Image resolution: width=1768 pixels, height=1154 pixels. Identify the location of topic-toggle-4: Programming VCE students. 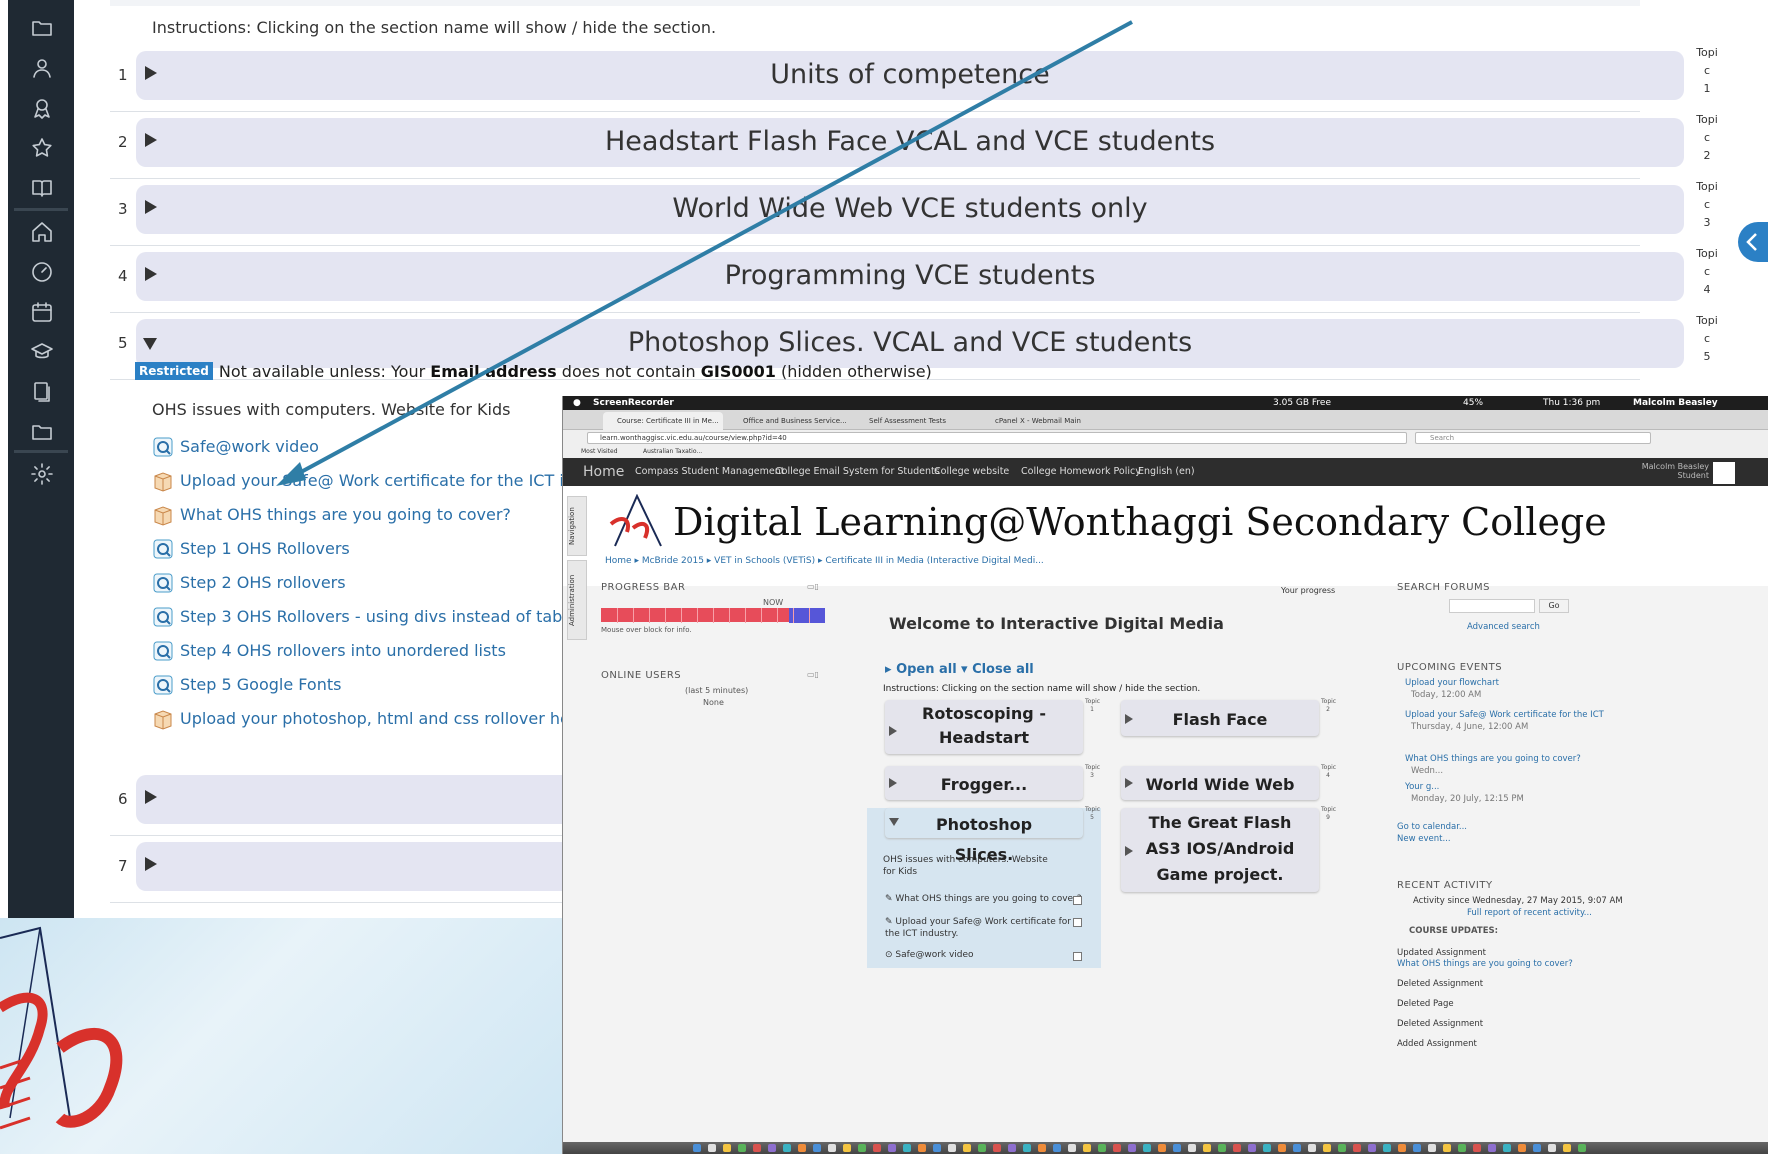
(910, 276).